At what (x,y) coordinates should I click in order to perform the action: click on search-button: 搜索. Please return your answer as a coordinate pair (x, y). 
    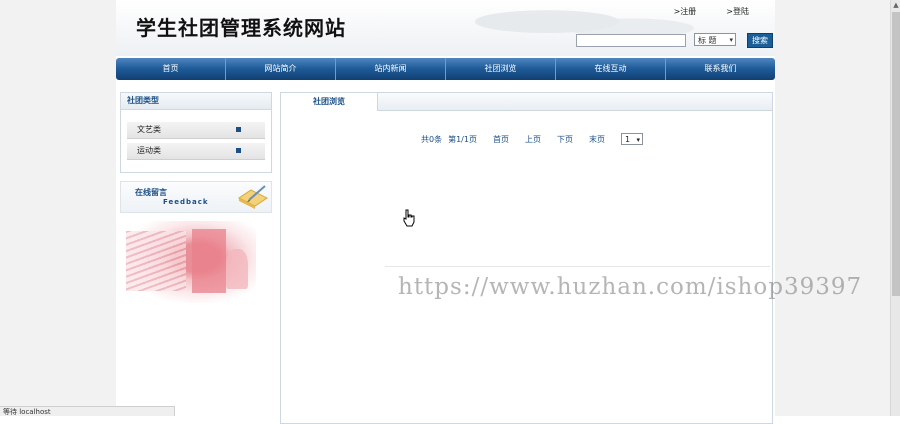
    Looking at the image, I should click on (760, 40).